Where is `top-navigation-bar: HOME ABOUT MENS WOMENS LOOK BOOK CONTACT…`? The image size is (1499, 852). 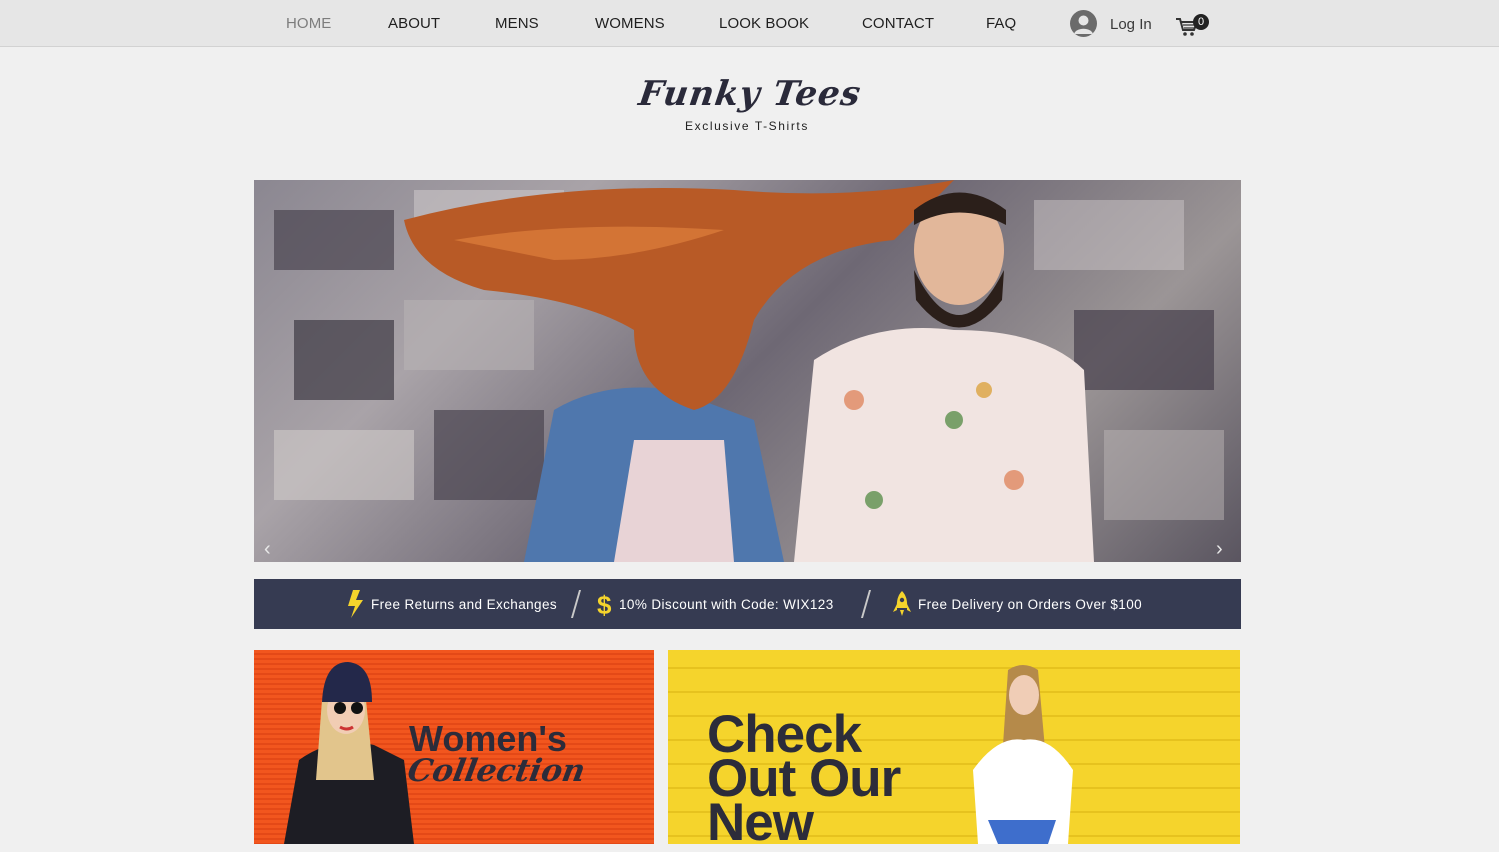 top-navigation-bar: HOME ABOUT MENS WOMENS LOOK BOOK CONTACT… is located at coordinates (749, 23).